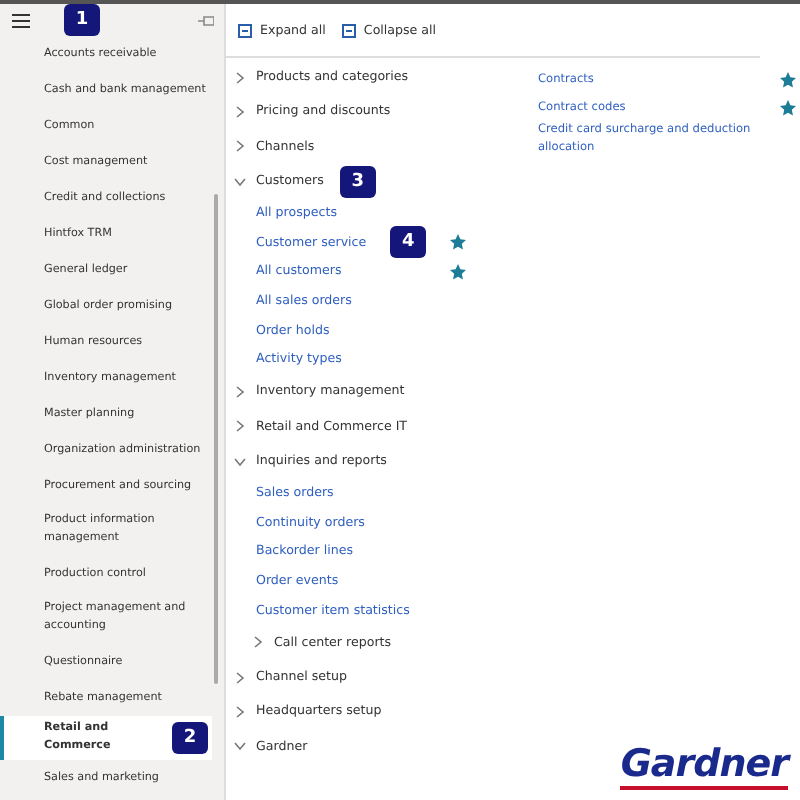 Image resolution: width=800 pixels, height=800 pixels. What do you see at coordinates (704, 766) in the screenshot?
I see `logo: Gardner` at bounding box center [704, 766].